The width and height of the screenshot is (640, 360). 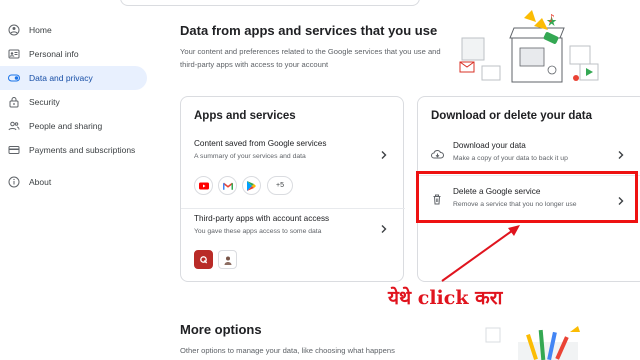 What do you see at coordinates (309, 30) in the screenshot?
I see `page-title: Data from apps and services that you use` at bounding box center [309, 30].